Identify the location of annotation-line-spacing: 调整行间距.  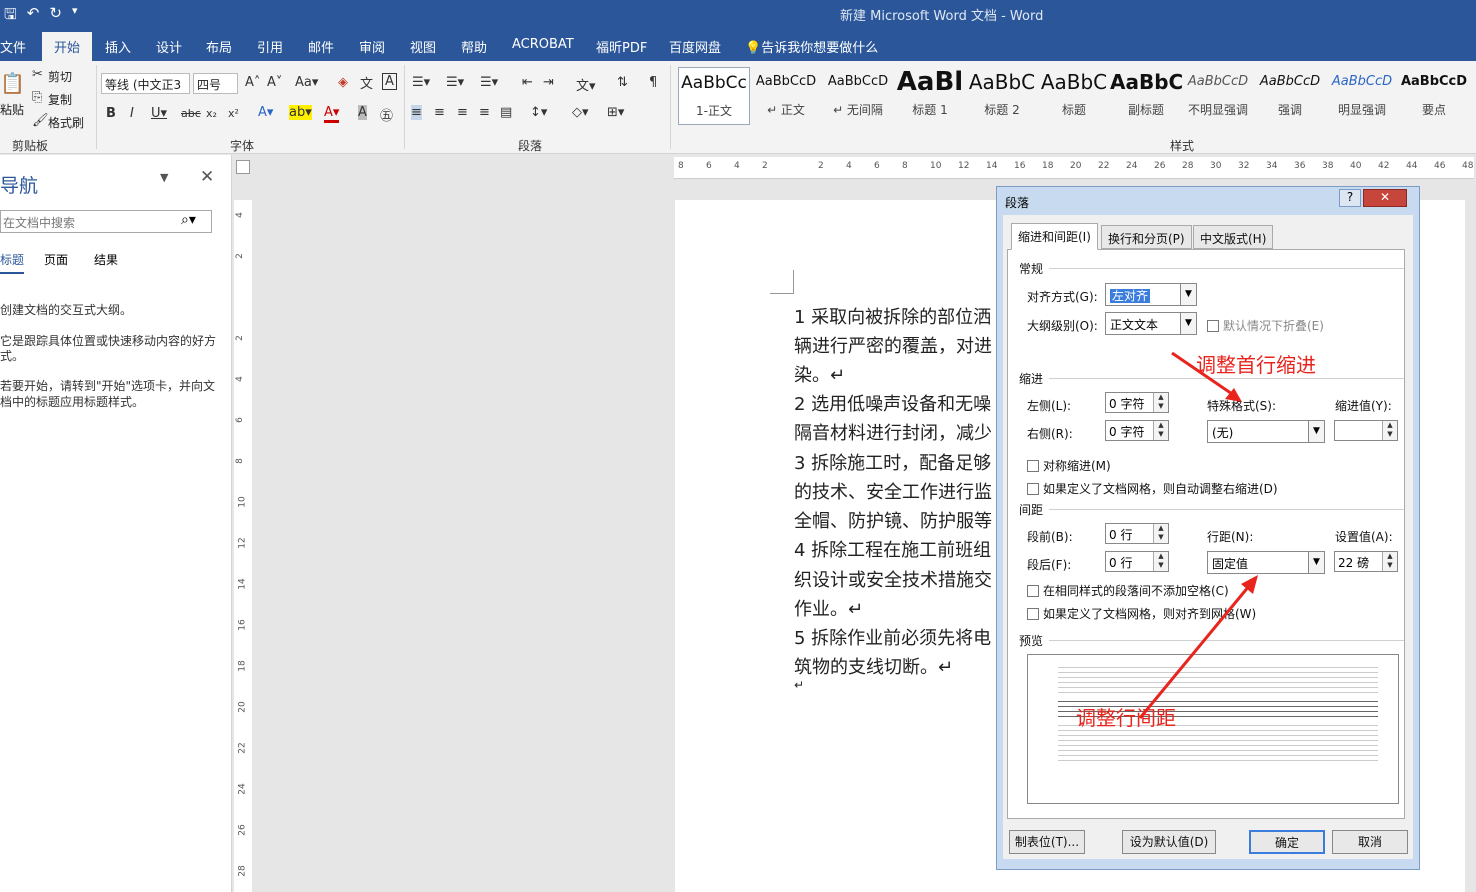
(1126, 718).